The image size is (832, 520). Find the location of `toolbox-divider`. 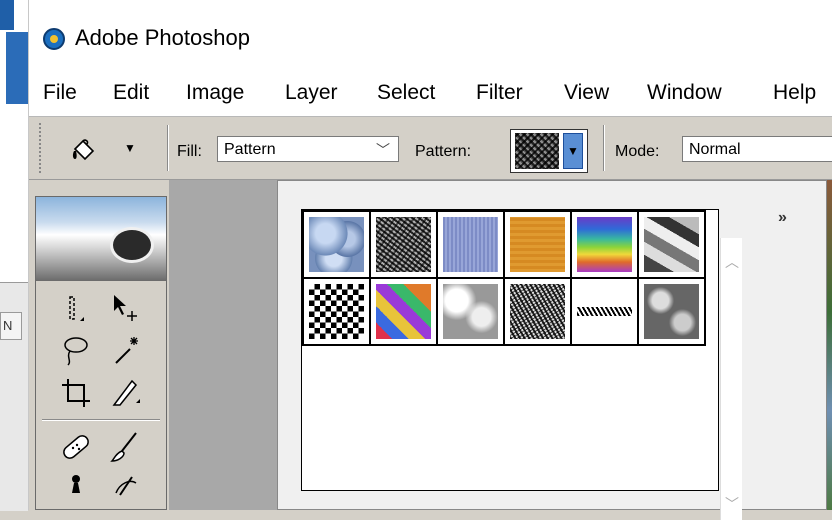

toolbox-divider is located at coordinates (101, 420).